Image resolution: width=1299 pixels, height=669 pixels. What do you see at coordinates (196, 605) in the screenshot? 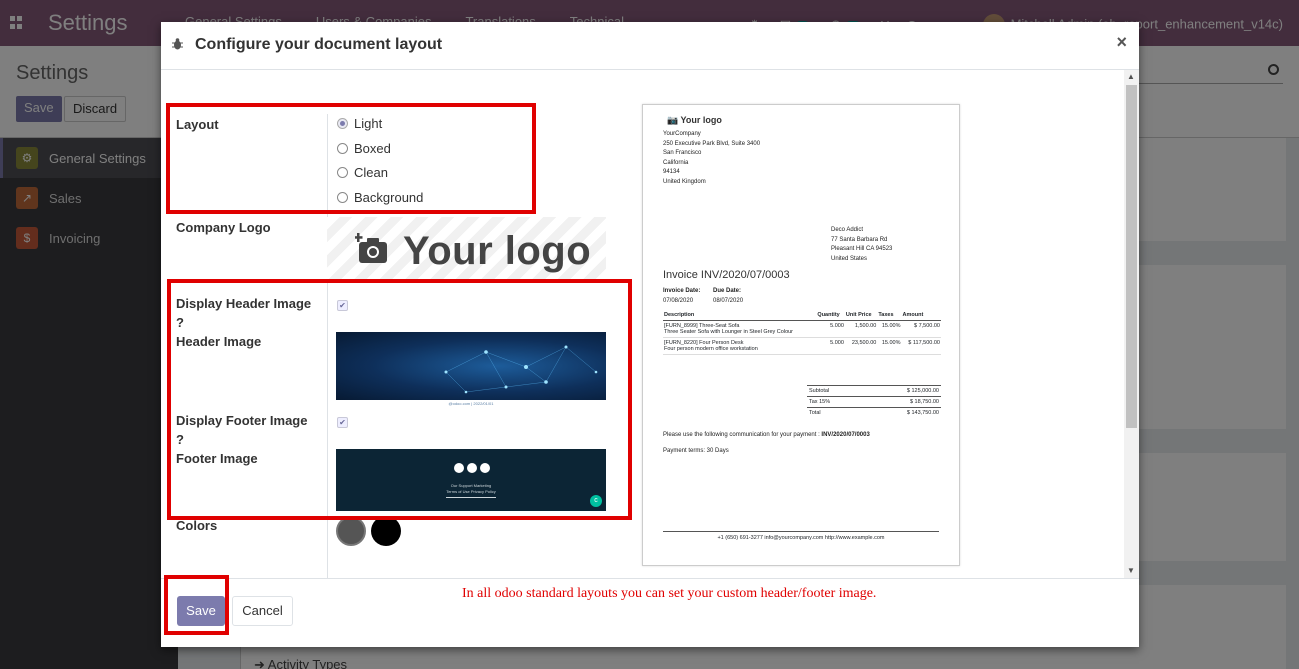
I see `highlight-save` at bounding box center [196, 605].